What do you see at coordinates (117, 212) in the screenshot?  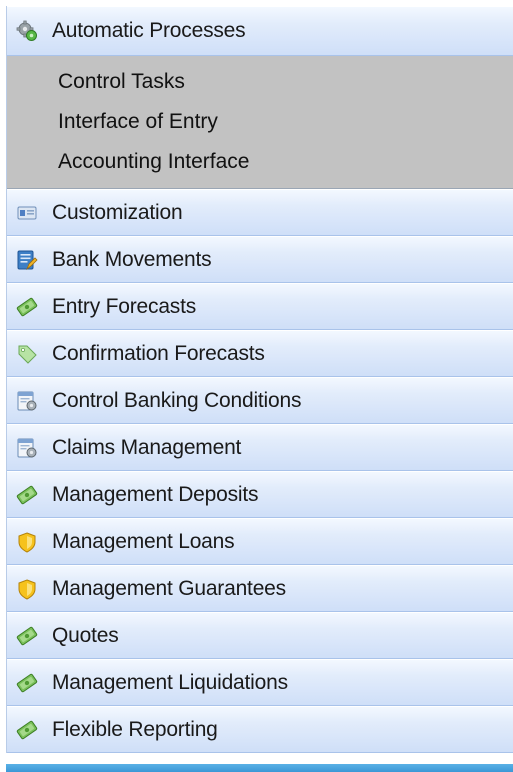 I see `menu-item-label: Customization` at bounding box center [117, 212].